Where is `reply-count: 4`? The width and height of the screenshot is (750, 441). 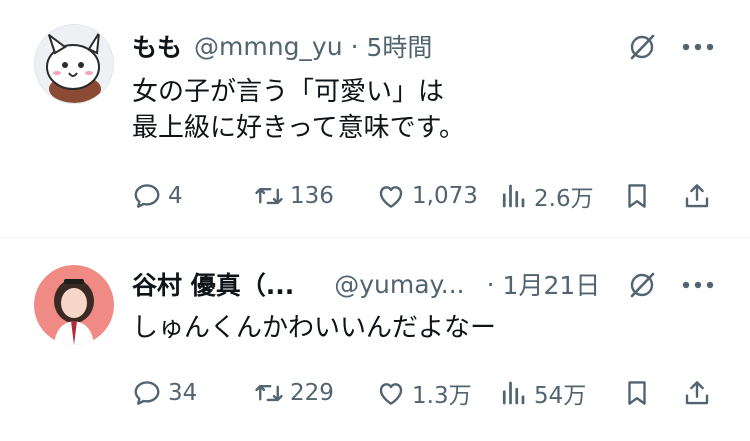
reply-count: 4 is located at coordinates (175, 196).